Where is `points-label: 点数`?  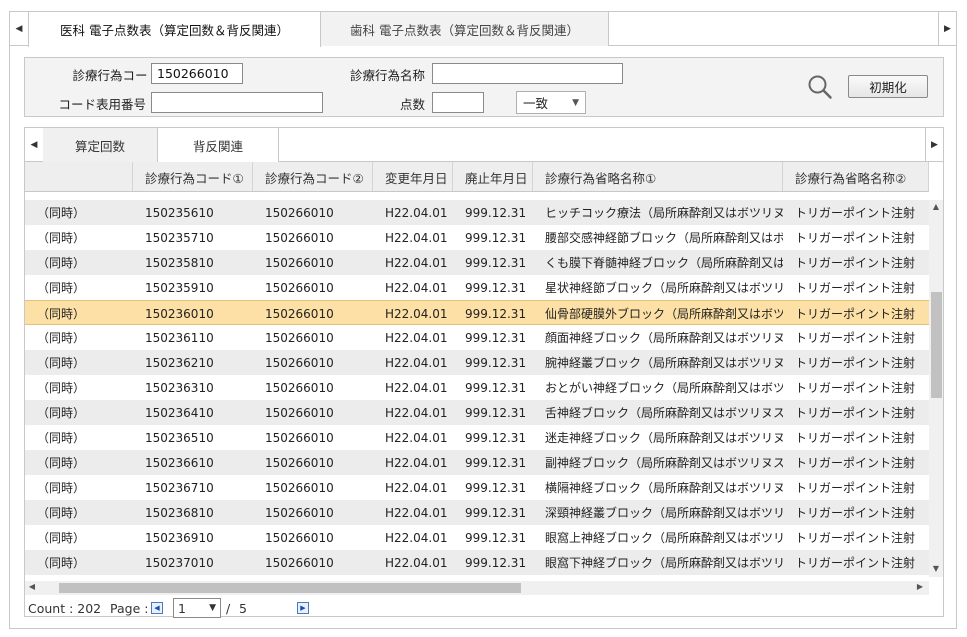
points-label: 点数 is located at coordinates (412, 104).